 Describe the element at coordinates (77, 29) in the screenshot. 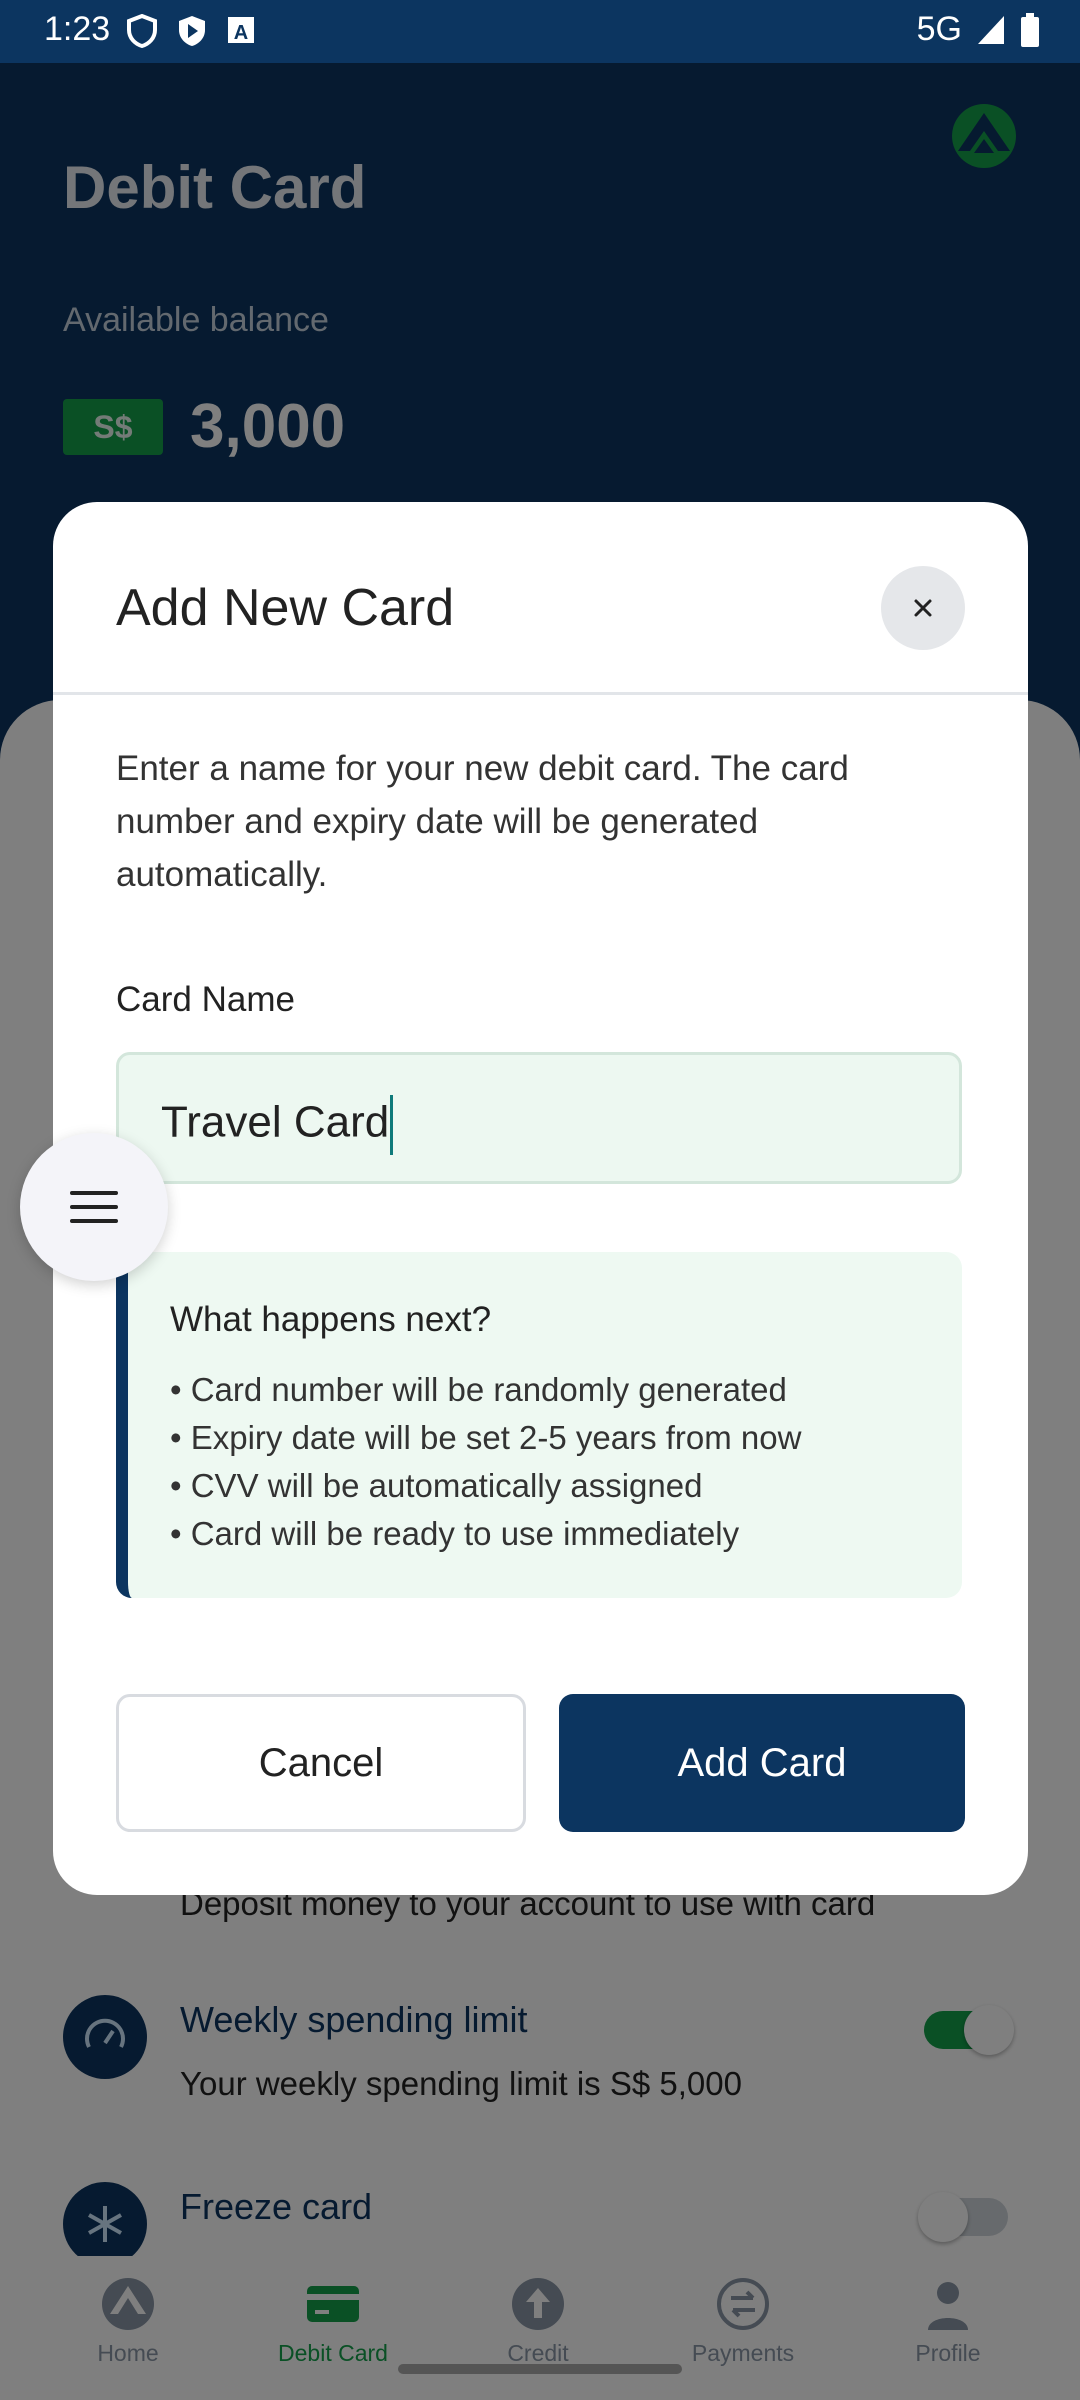

I see `status-time: 1:23` at that location.